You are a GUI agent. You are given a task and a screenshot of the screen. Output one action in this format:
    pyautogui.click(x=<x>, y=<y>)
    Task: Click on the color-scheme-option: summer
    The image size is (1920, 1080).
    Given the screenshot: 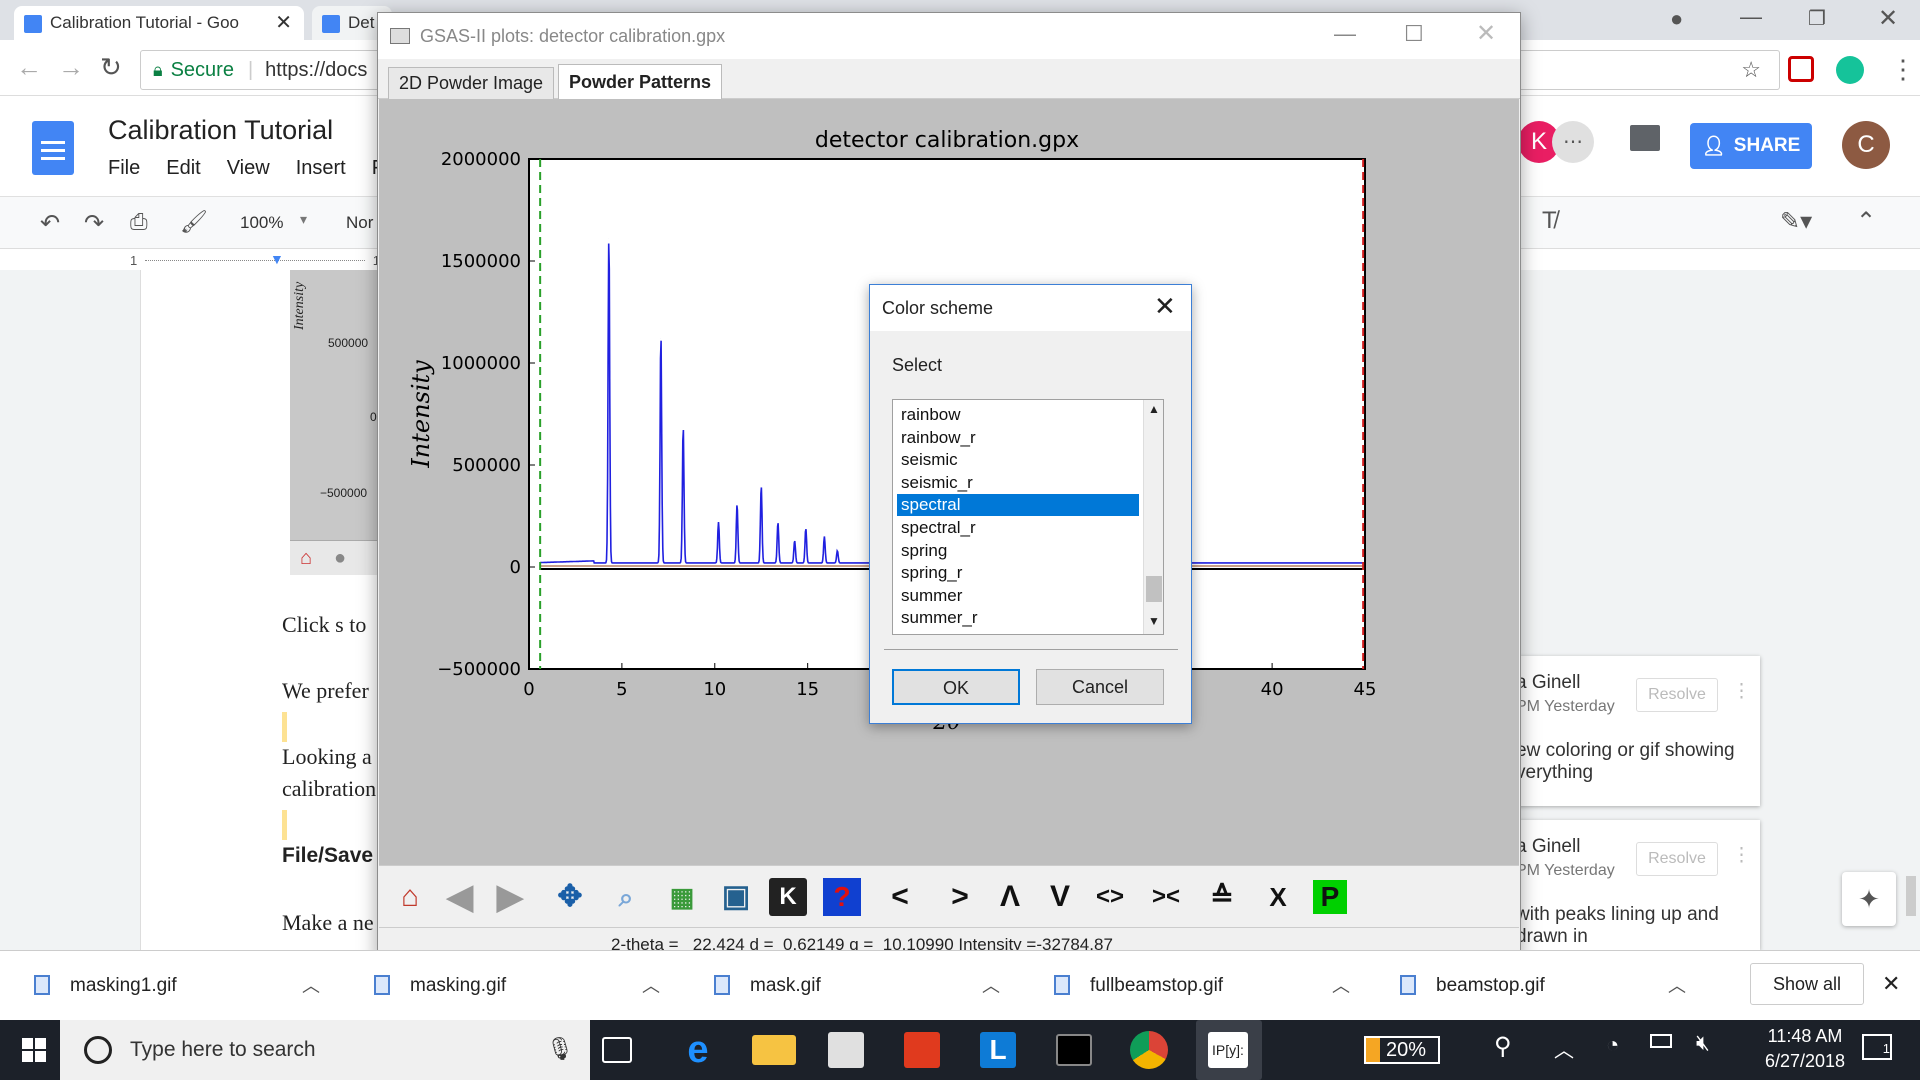 What is the action you would take?
    pyautogui.click(x=1018, y=596)
    